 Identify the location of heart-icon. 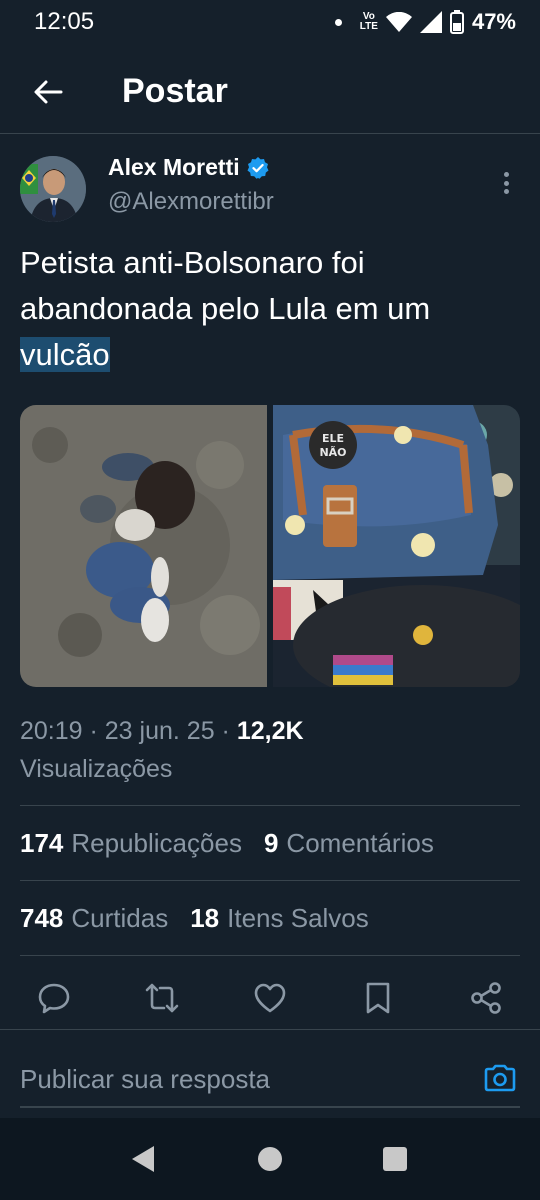
(270, 998).